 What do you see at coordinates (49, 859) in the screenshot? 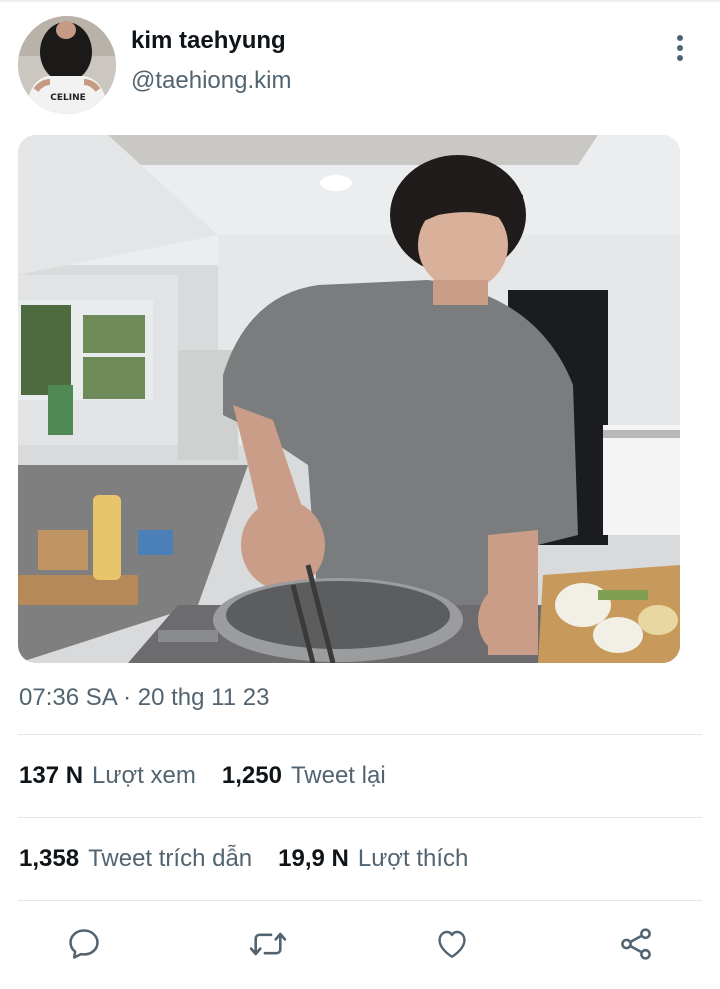
I see `quote-count: 1,358` at bounding box center [49, 859].